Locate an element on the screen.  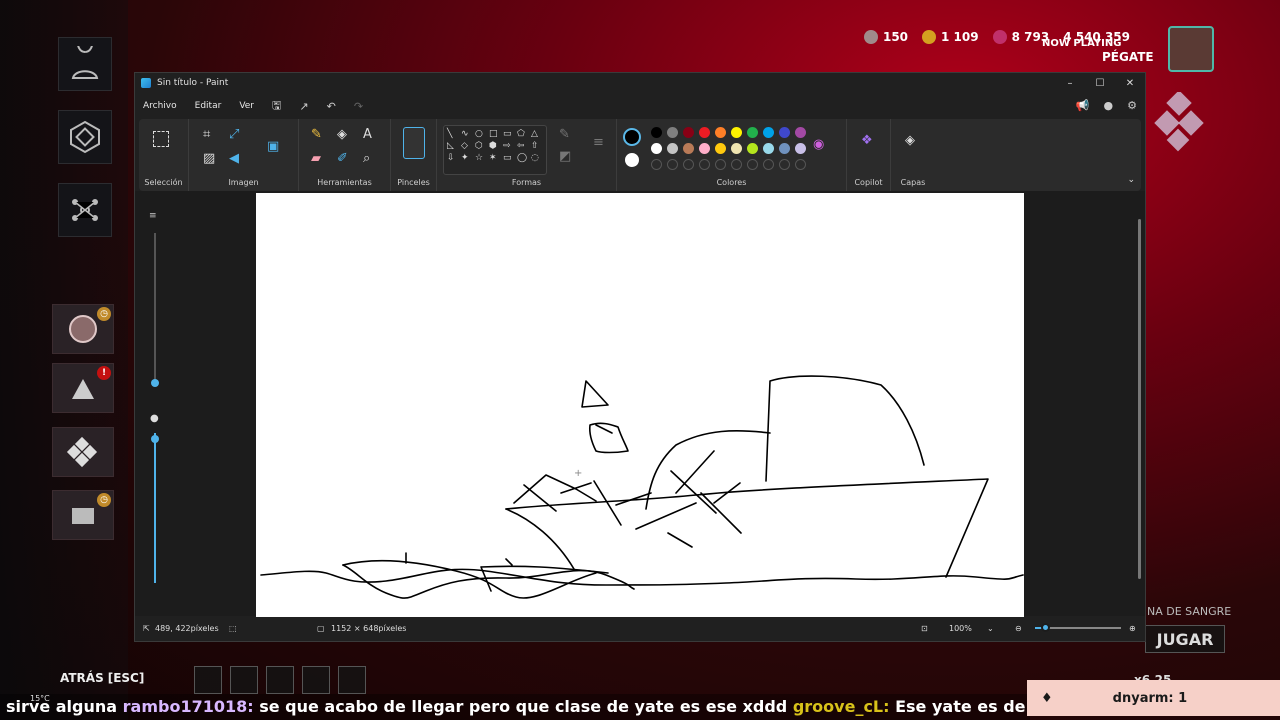
undo-icon: ↶ is located at coordinates (331, 106).